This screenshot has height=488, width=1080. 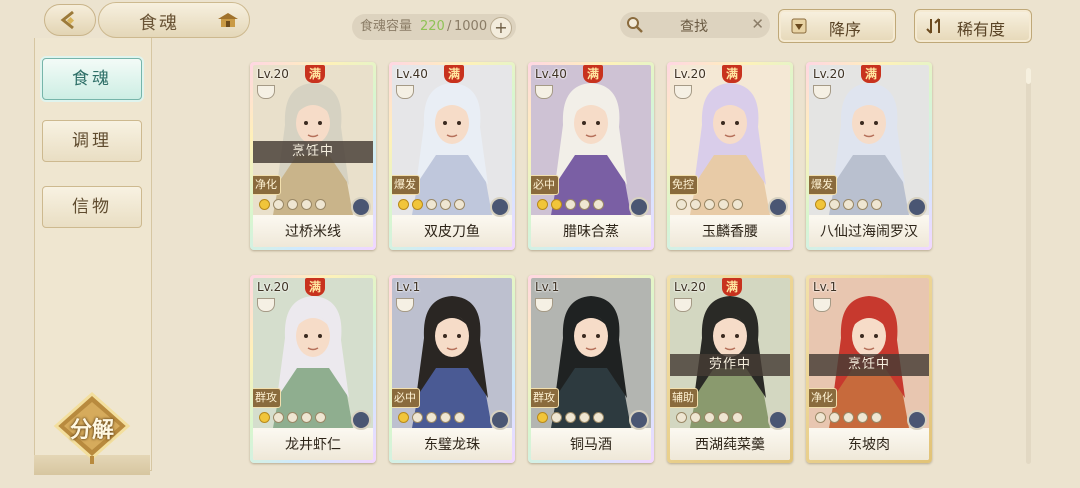 What do you see at coordinates (452, 232) in the screenshot?
I see `card-name: 双皮刀鱼` at bounding box center [452, 232].